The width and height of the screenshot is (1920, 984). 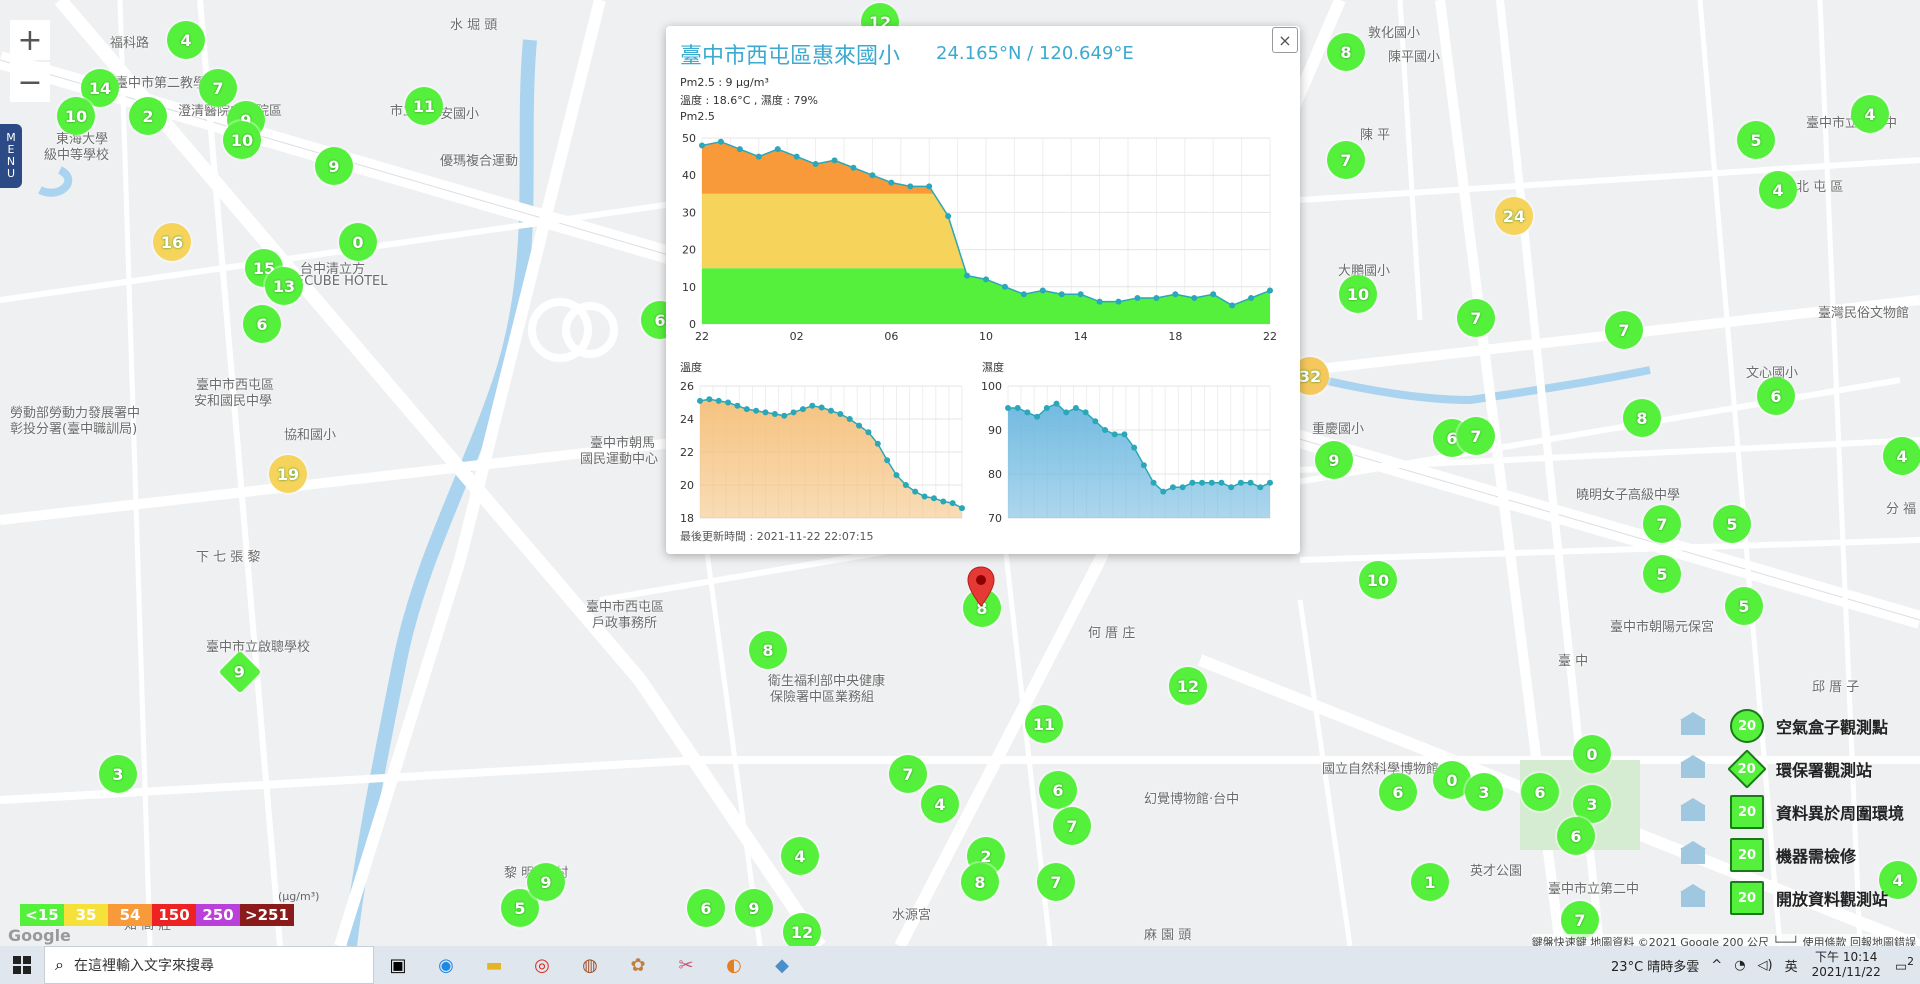 What do you see at coordinates (148, 116) in the screenshot?
I see `station-marker: 2` at bounding box center [148, 116].